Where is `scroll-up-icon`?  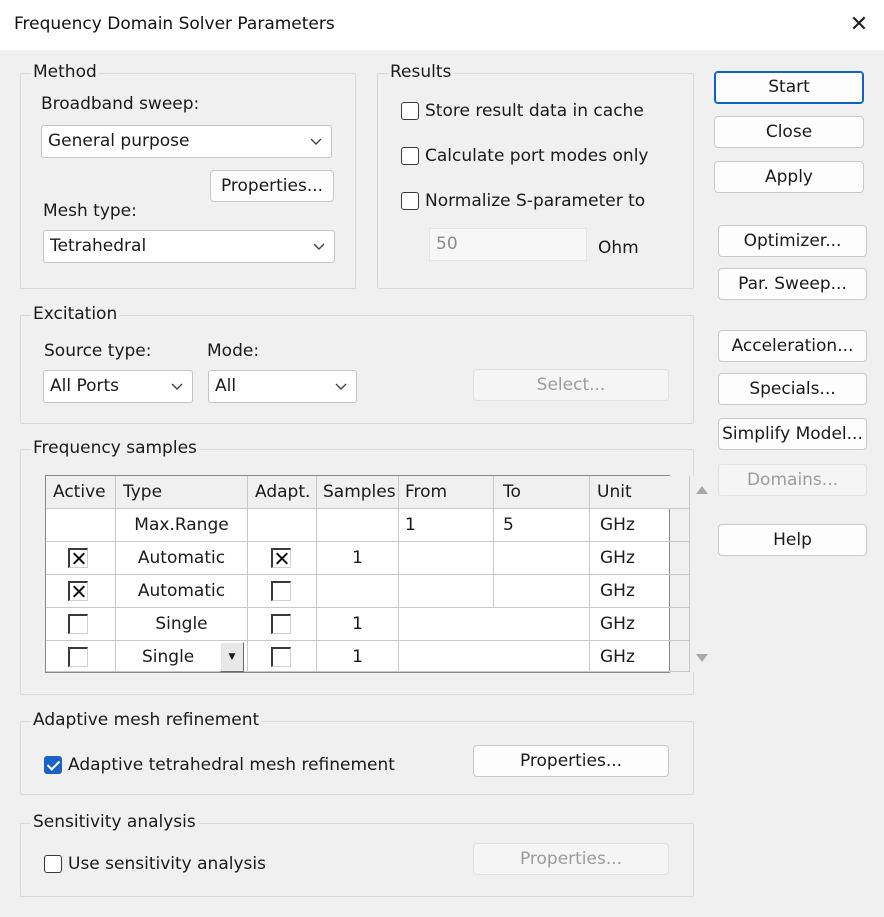 scroll-up-icon is located at coordinates (702, 490).